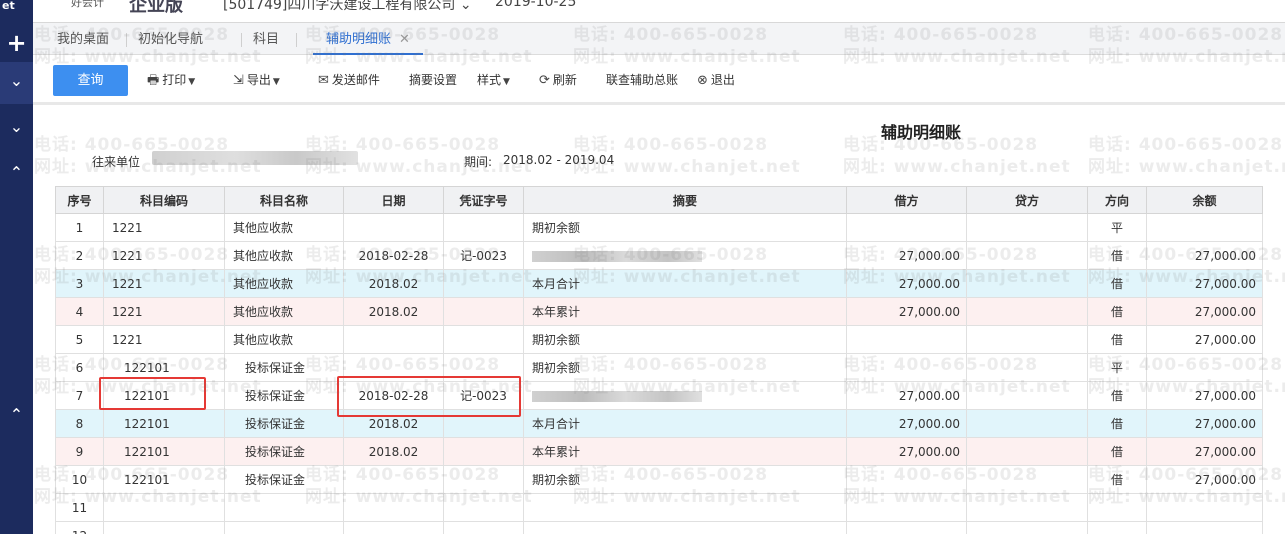  I want to click on col-header-voucher: 凭证字号, so click(483, 200).